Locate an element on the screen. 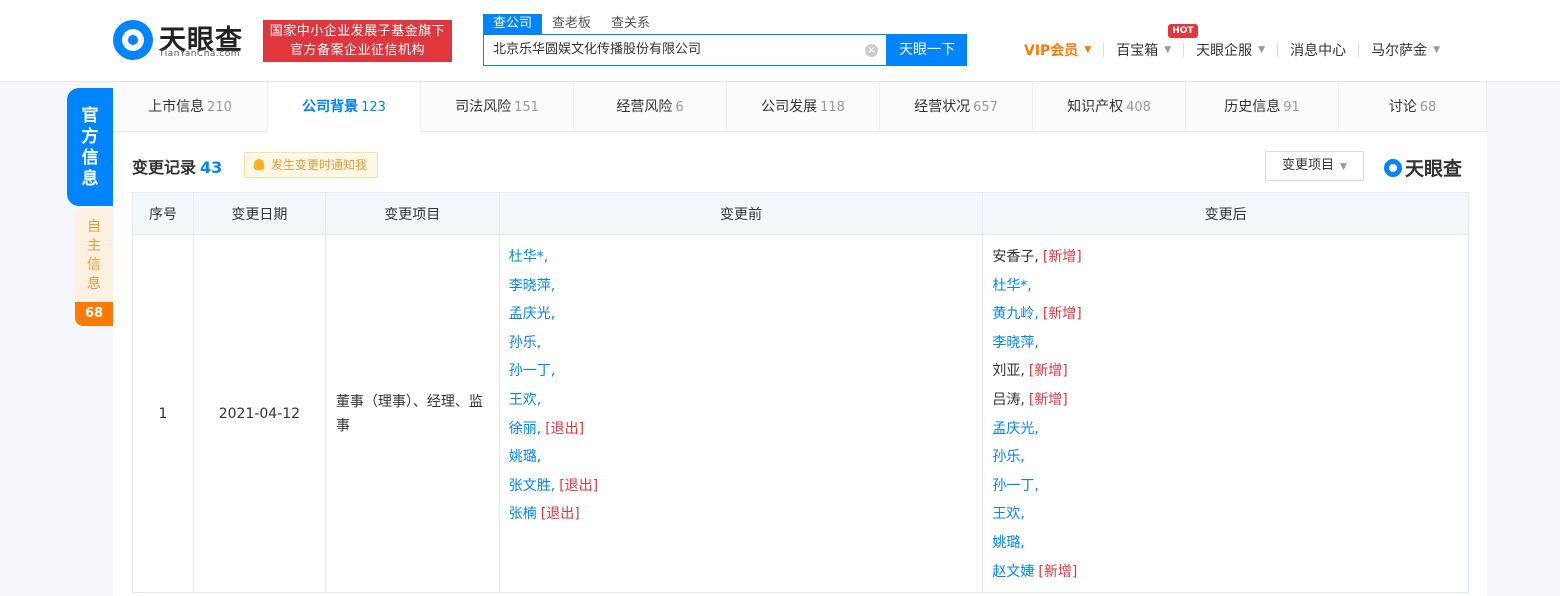 This screenshot has width=1560, height=596. side-tab-official-label: 官方信息 is located at coordinates (90, 147).